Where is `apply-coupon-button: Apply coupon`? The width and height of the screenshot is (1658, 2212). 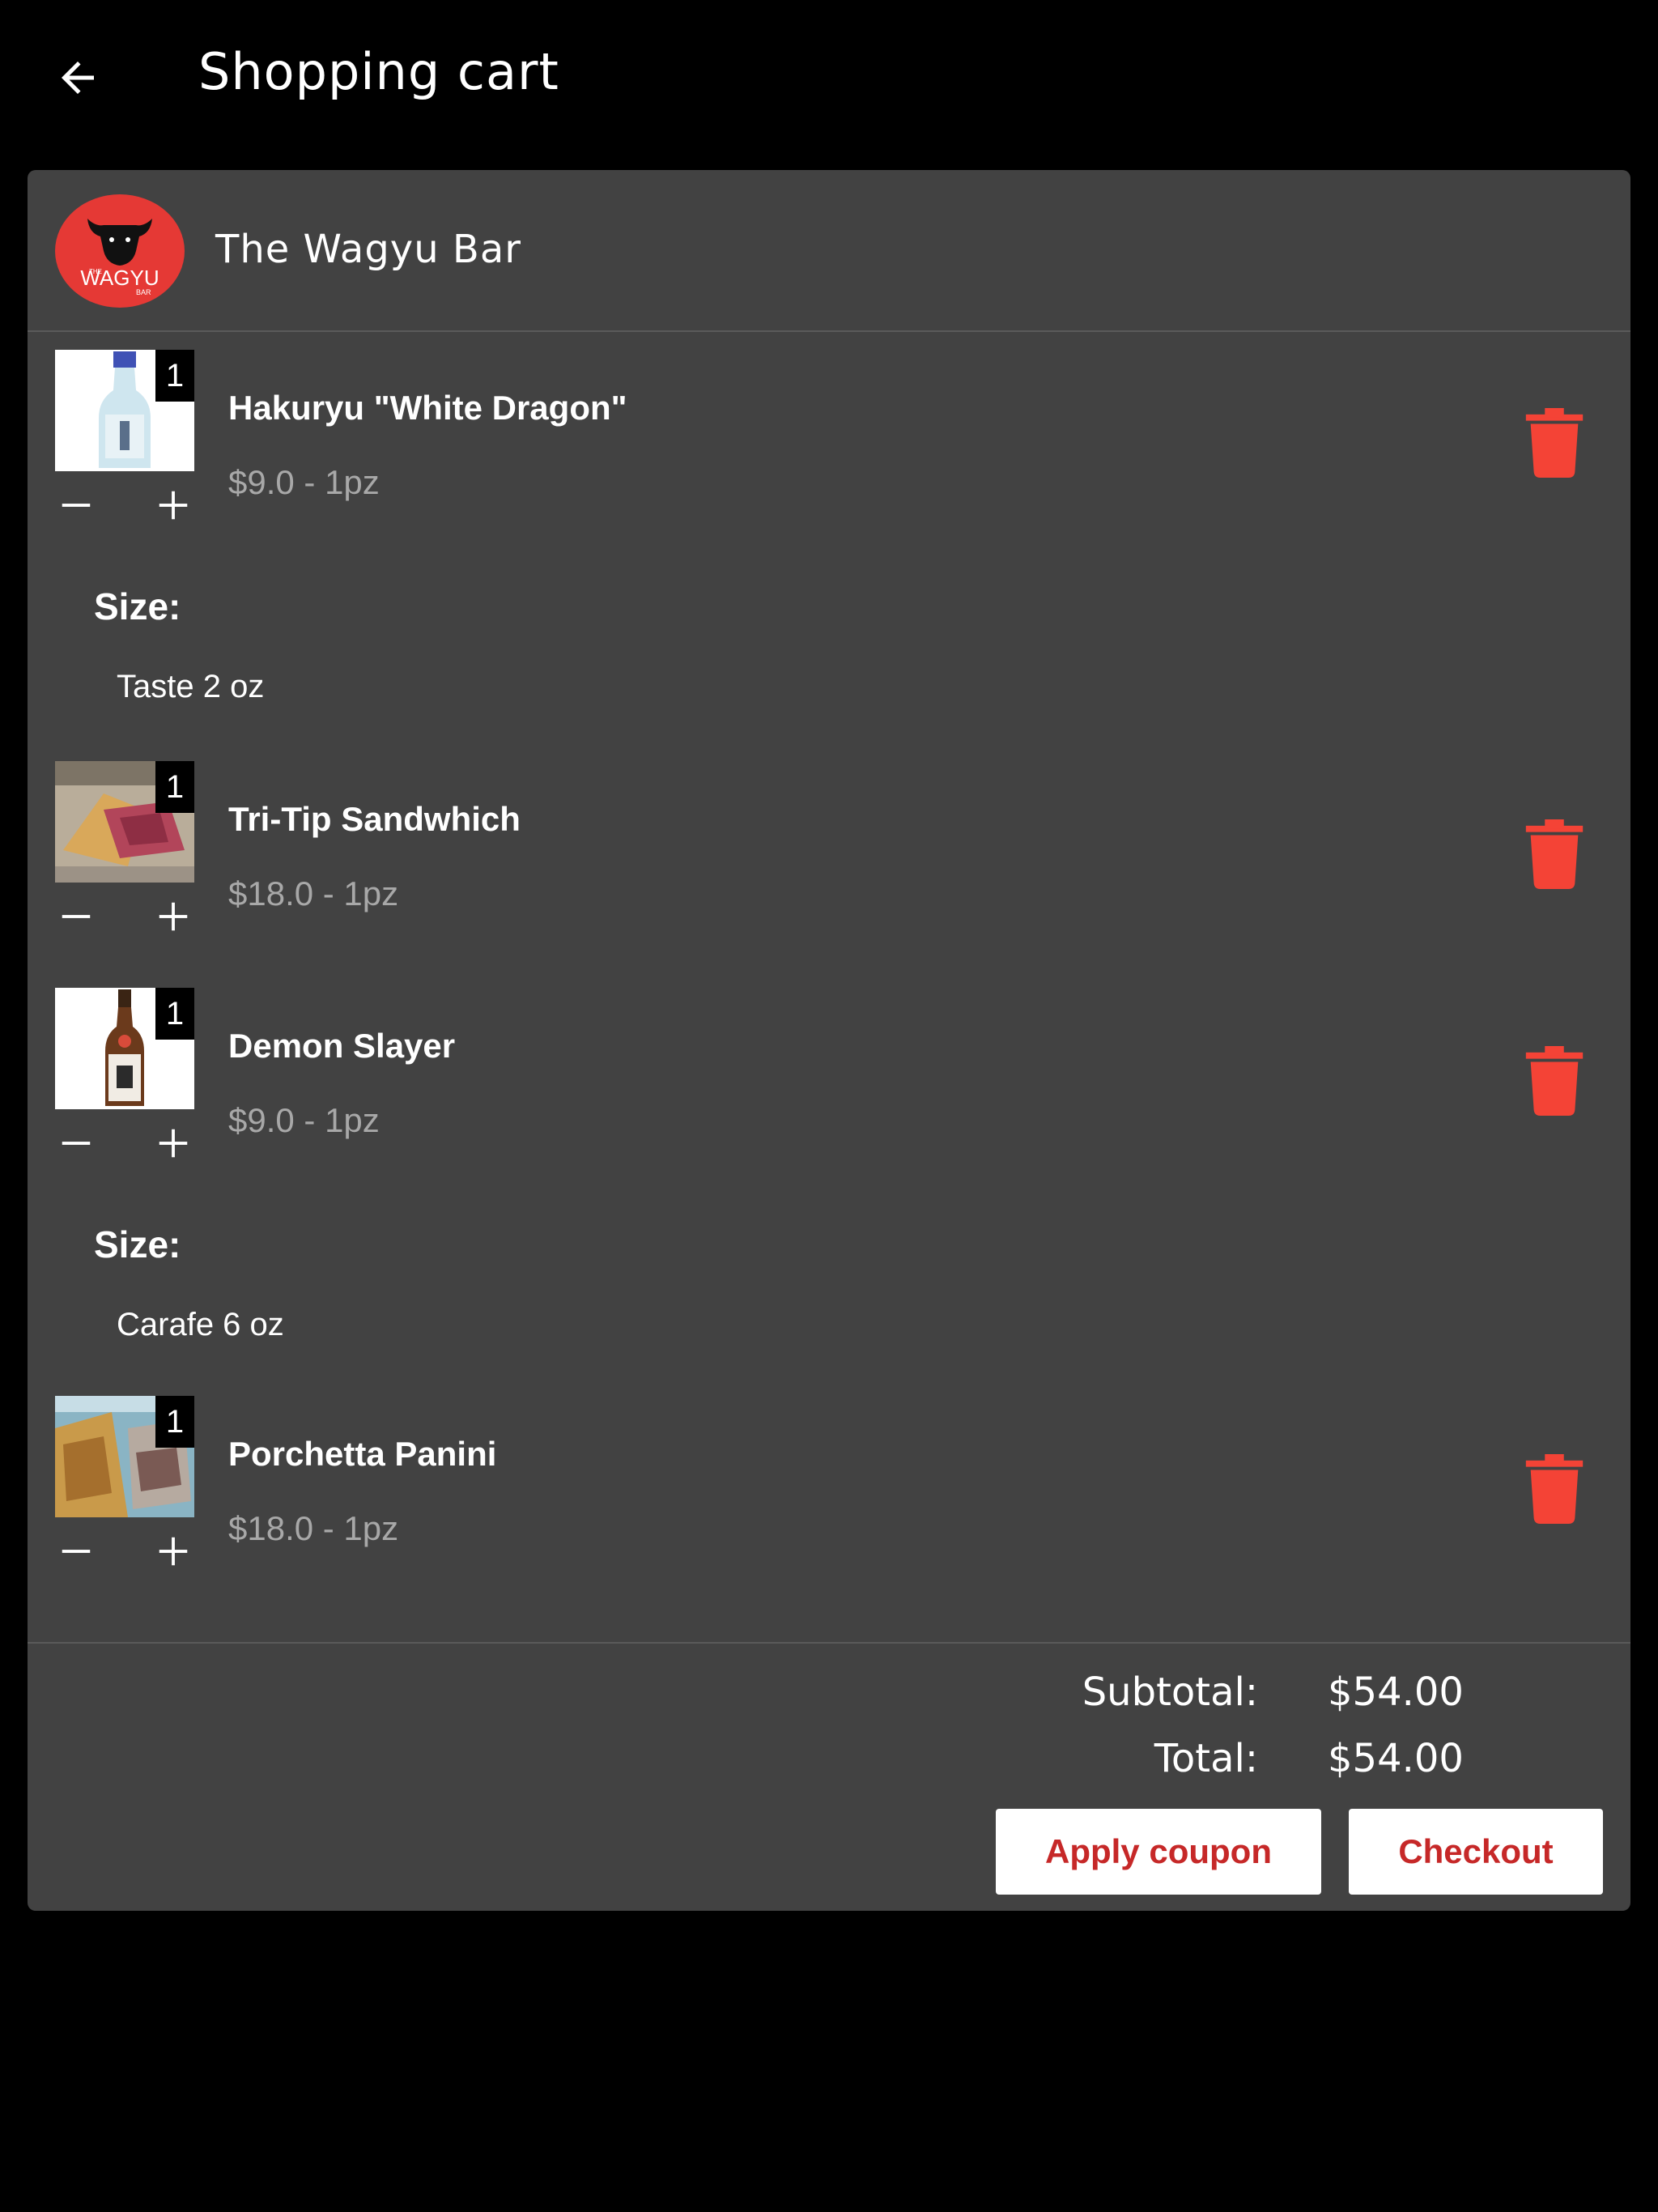 apply-coupon-button: Apply coupon is located at coordinates (1158, 1852).